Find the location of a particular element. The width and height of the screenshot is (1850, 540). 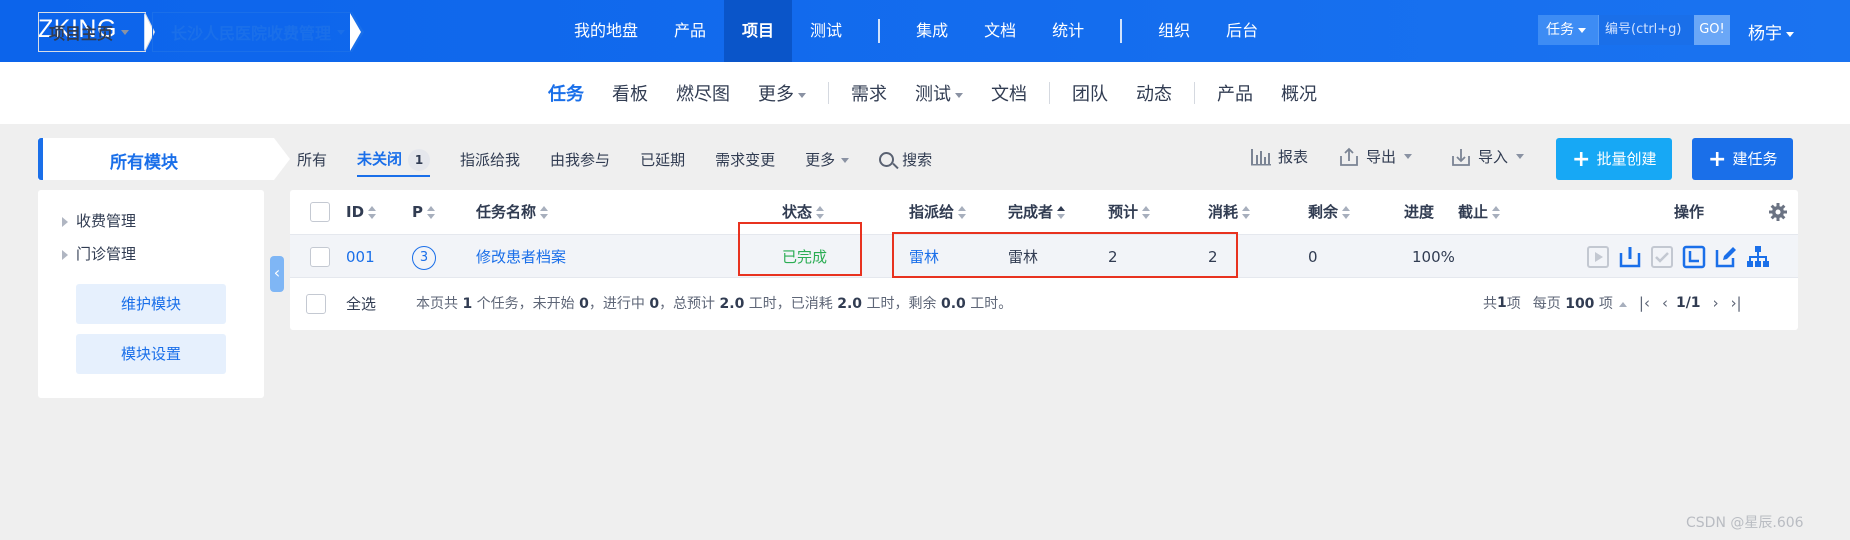

filter-assigned-to-me: 指派给我 is located at coordinates (490, 159).